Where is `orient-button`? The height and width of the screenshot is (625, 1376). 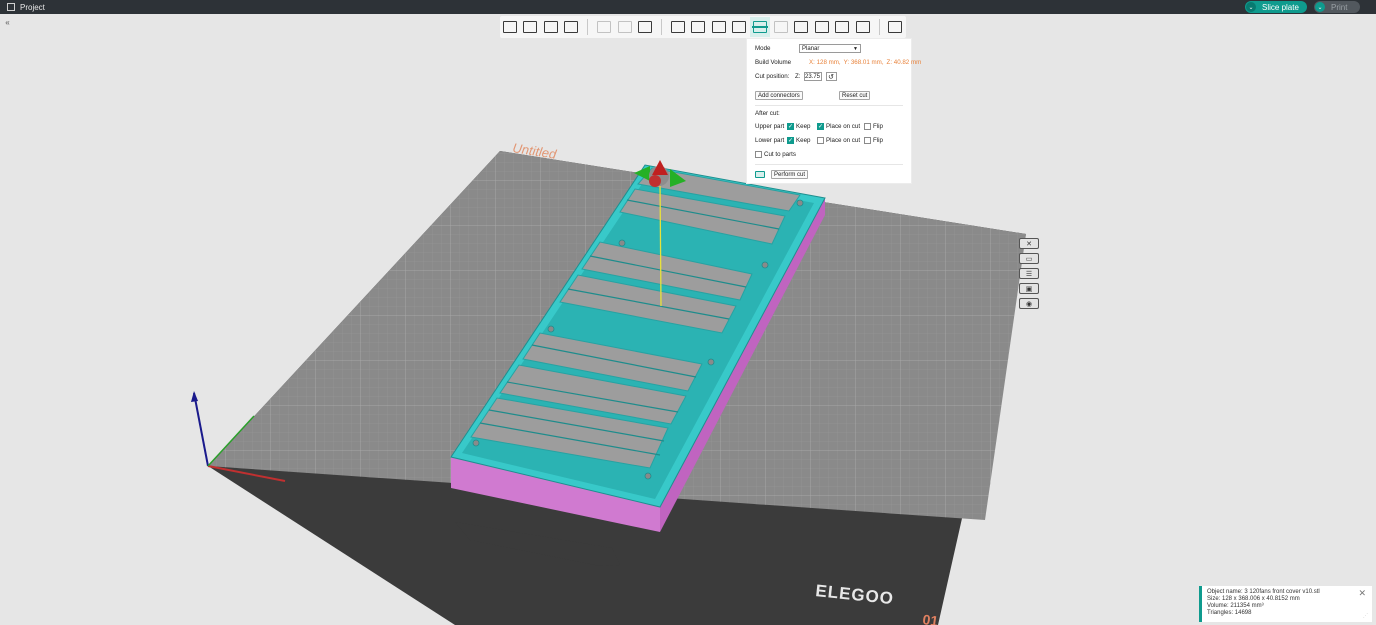 orient-button is located at coordinates (551, 27).